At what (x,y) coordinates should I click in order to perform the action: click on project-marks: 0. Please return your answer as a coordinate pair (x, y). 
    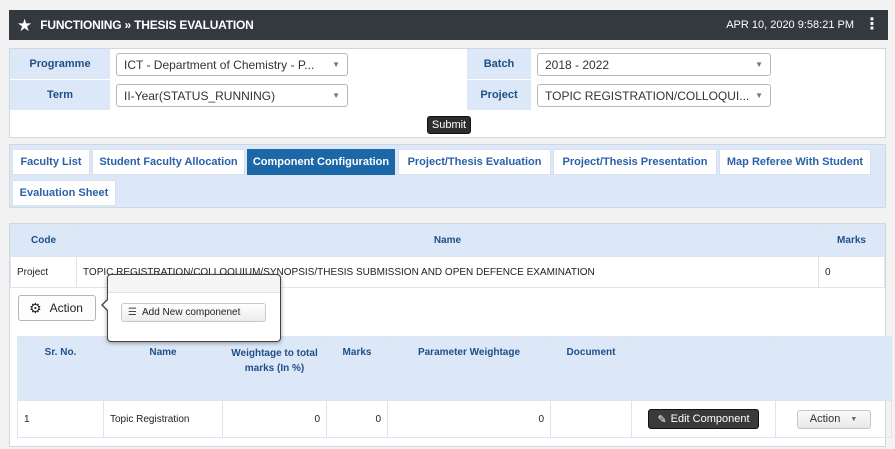
    Looking at the image, I should click on (851, 272).